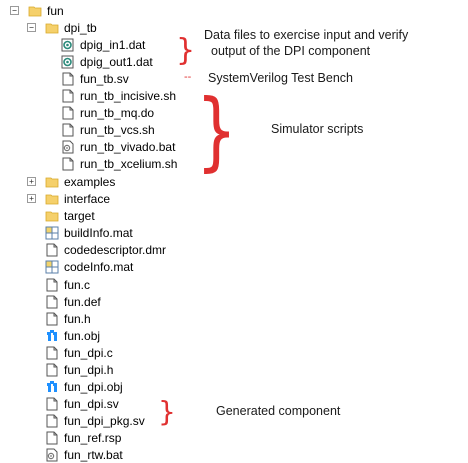 Image resolution: width=468 pixels, height=463 pixels. Describe the element at coordinates (62, 27) in the screenshot. I see `tree-item-dpi-tb: − dpi_tb` at that location.